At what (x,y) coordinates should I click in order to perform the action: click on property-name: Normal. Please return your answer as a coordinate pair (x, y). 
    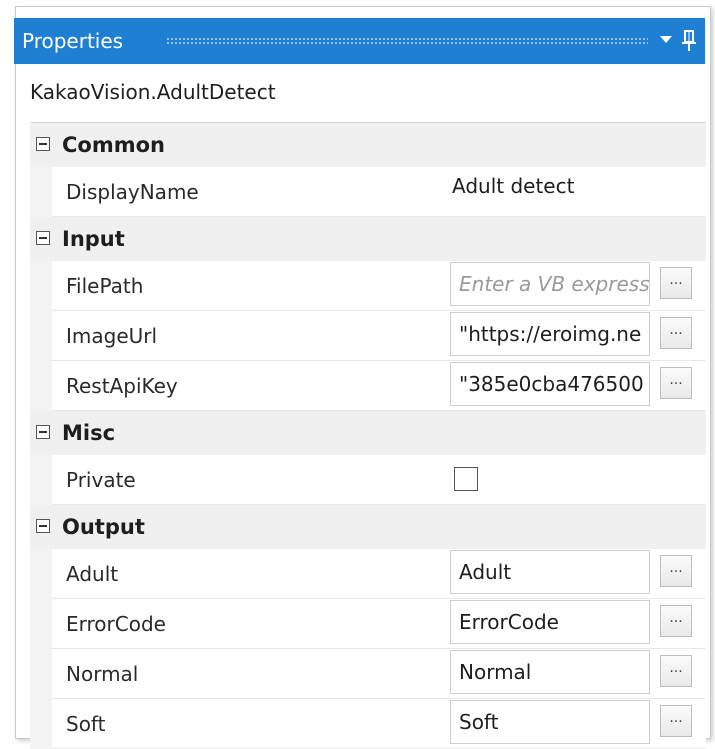
    Looking at the image, I should click on (102, 674).